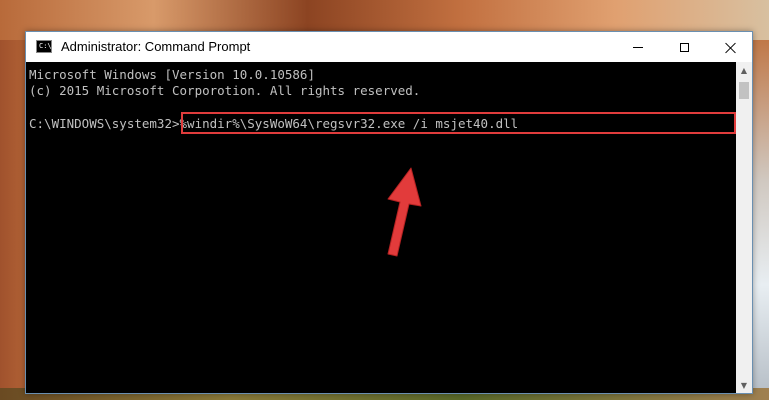 This screenshot has height=400, width=769. I want to click on cmd-icon: C:\, so click(44, 46).